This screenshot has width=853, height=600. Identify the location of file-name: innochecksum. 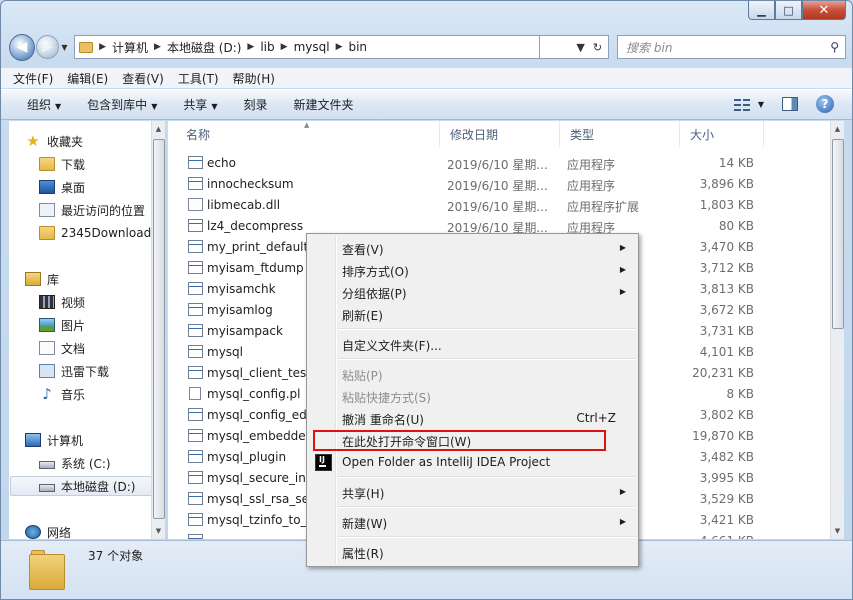
(250, 184).